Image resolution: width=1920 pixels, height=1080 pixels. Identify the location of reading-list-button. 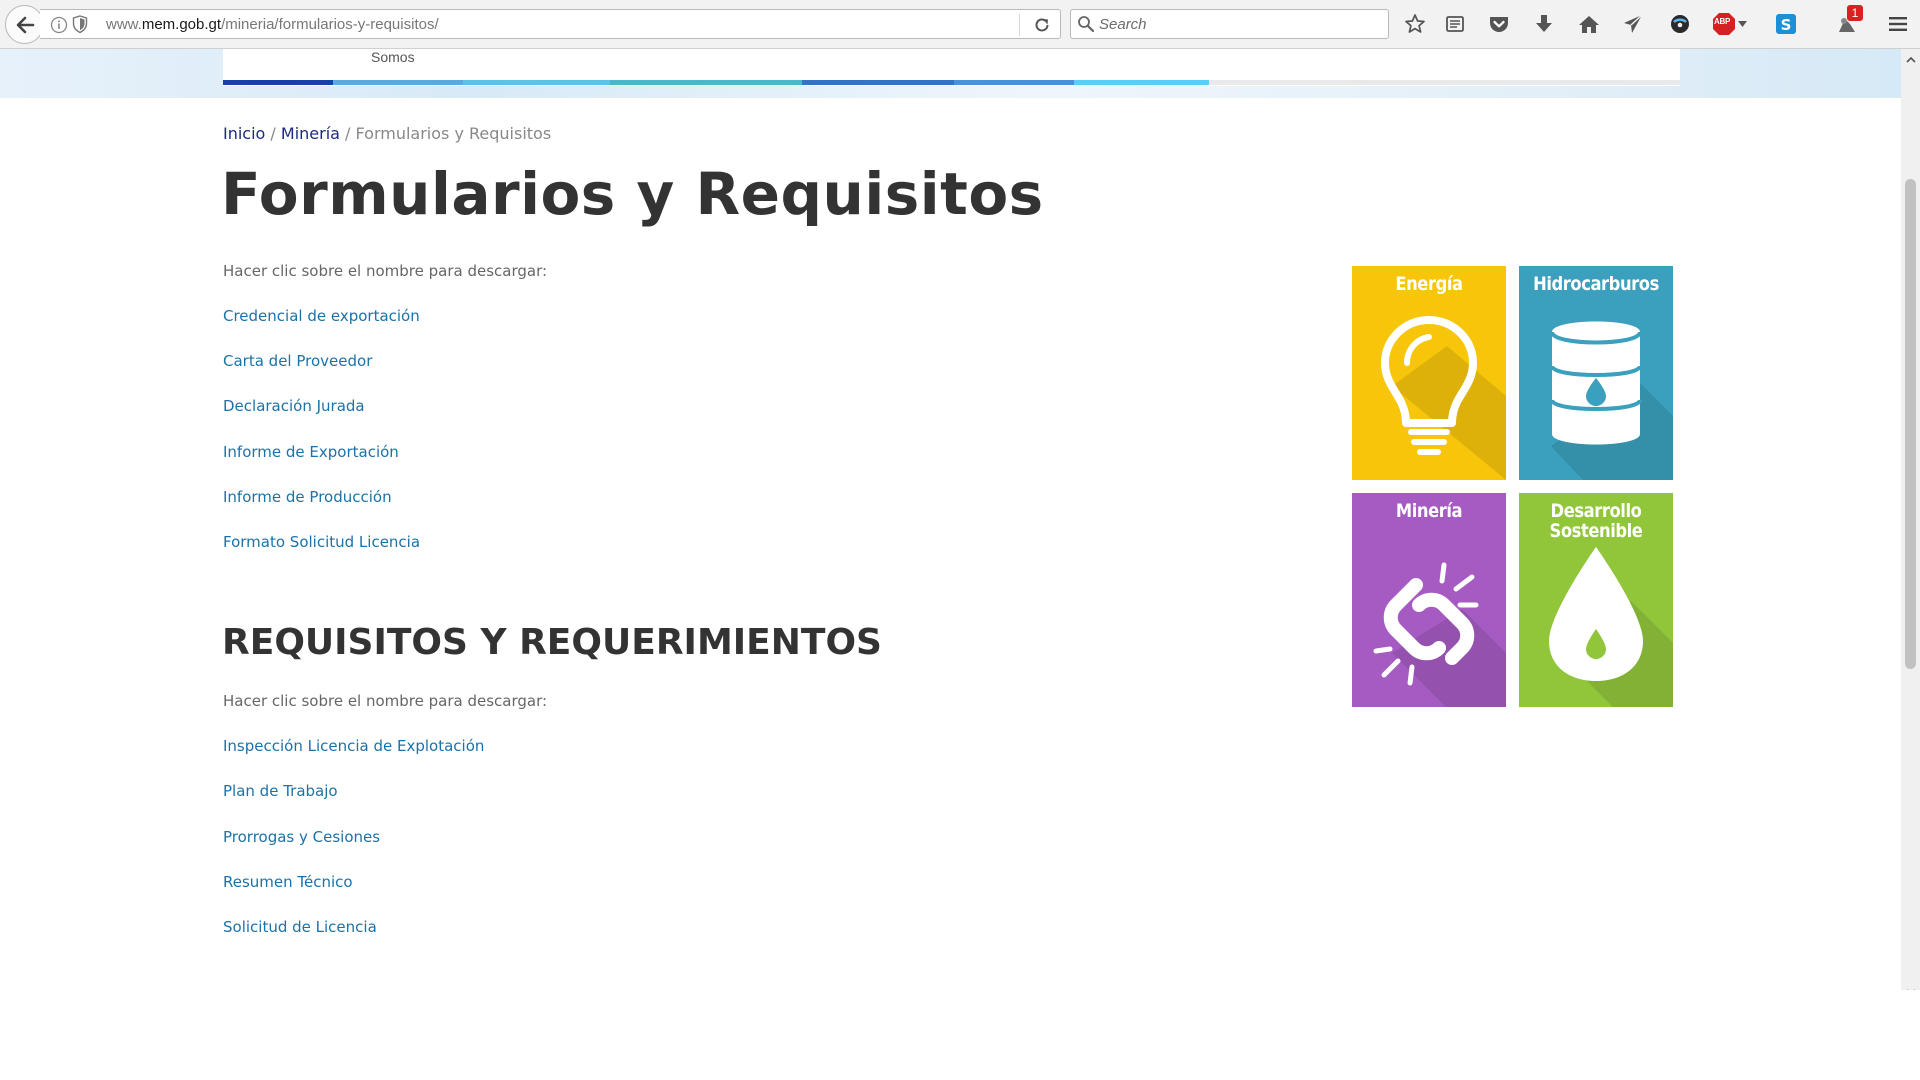
(1455, 24).